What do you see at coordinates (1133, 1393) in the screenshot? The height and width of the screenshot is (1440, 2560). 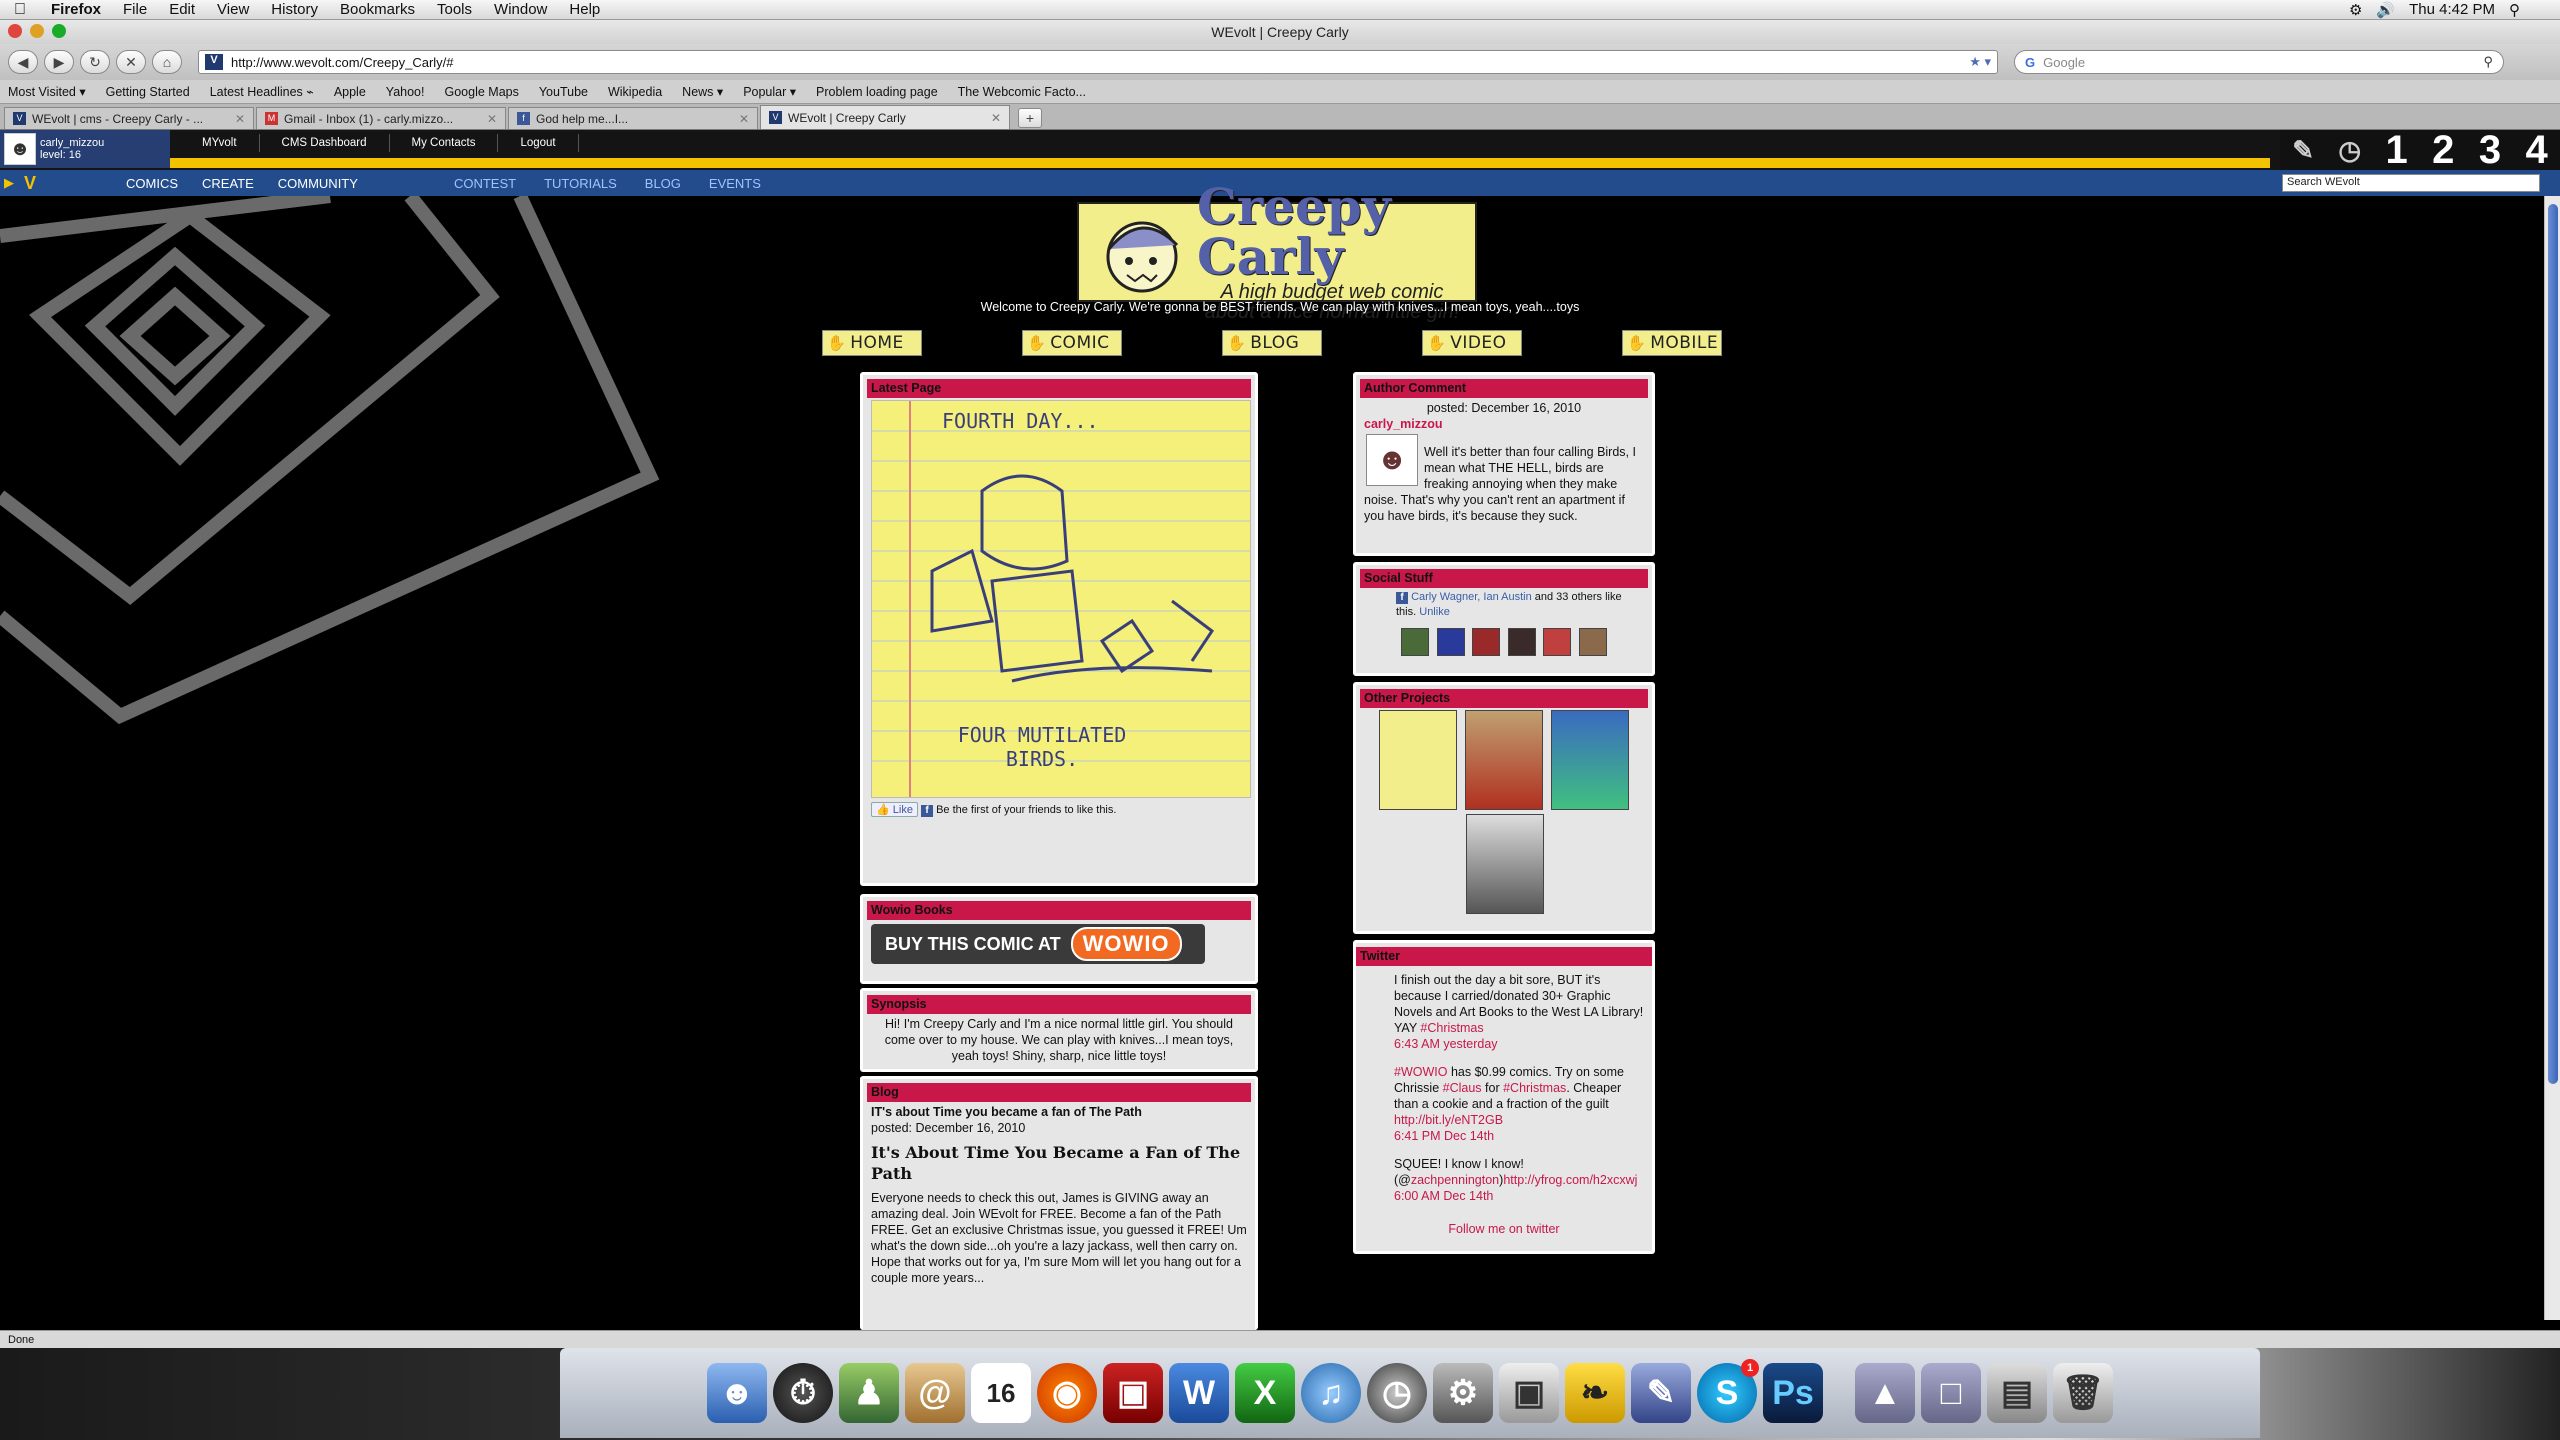 I see `photo-booth-icon: ▣` at bounding box center [1133, 1393].